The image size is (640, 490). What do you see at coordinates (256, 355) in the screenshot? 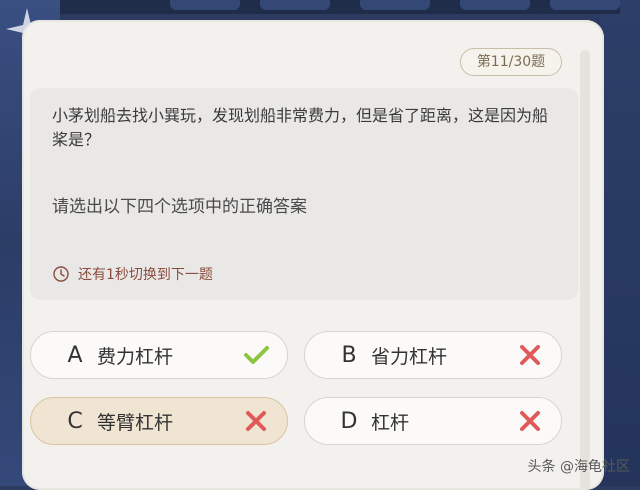
I see `check-icon` at bounding box center [256, 355].